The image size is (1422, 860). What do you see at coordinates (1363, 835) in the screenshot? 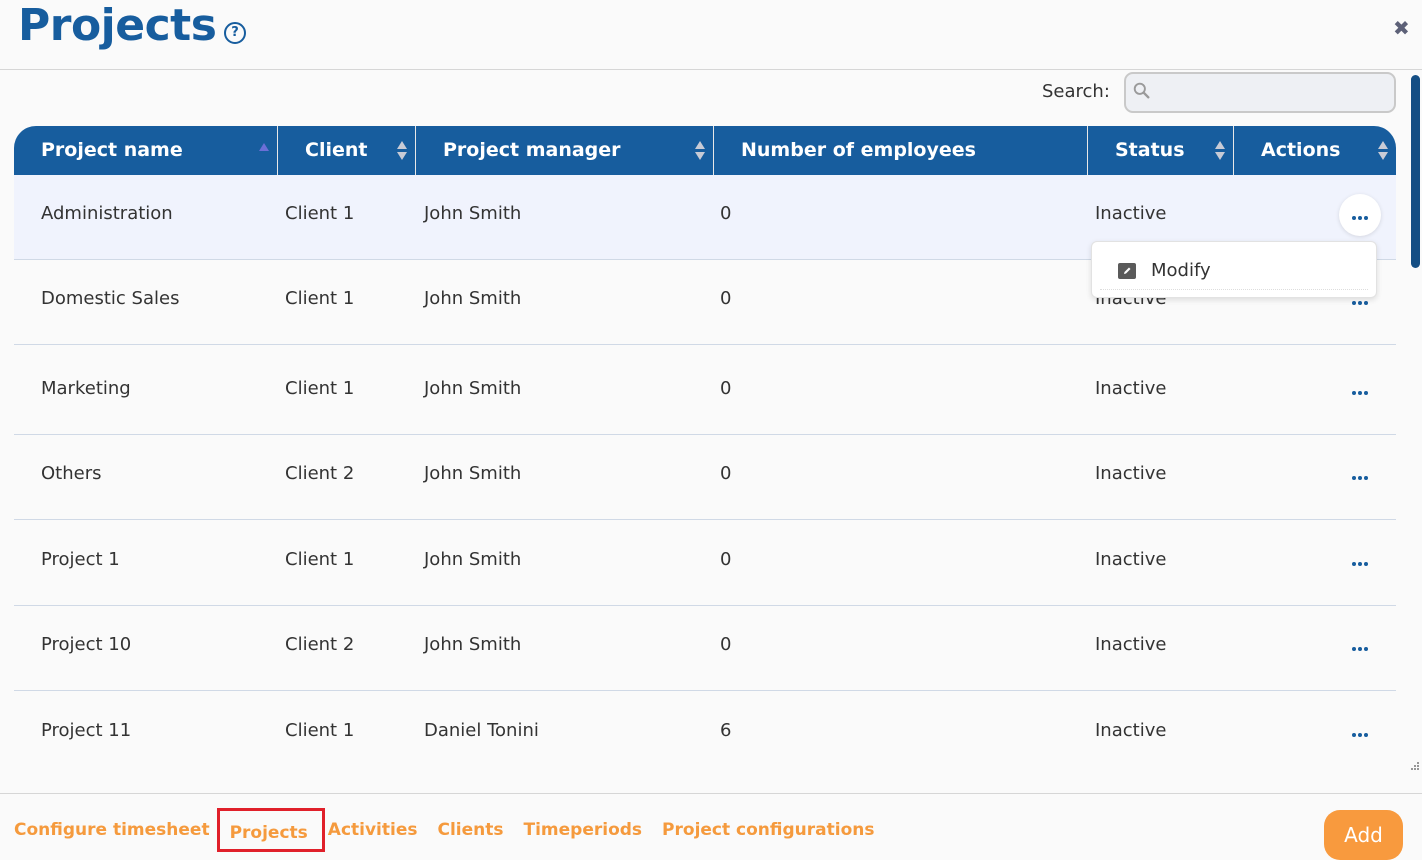
I see `add-button: Add` at bounding box center [1363, 835].